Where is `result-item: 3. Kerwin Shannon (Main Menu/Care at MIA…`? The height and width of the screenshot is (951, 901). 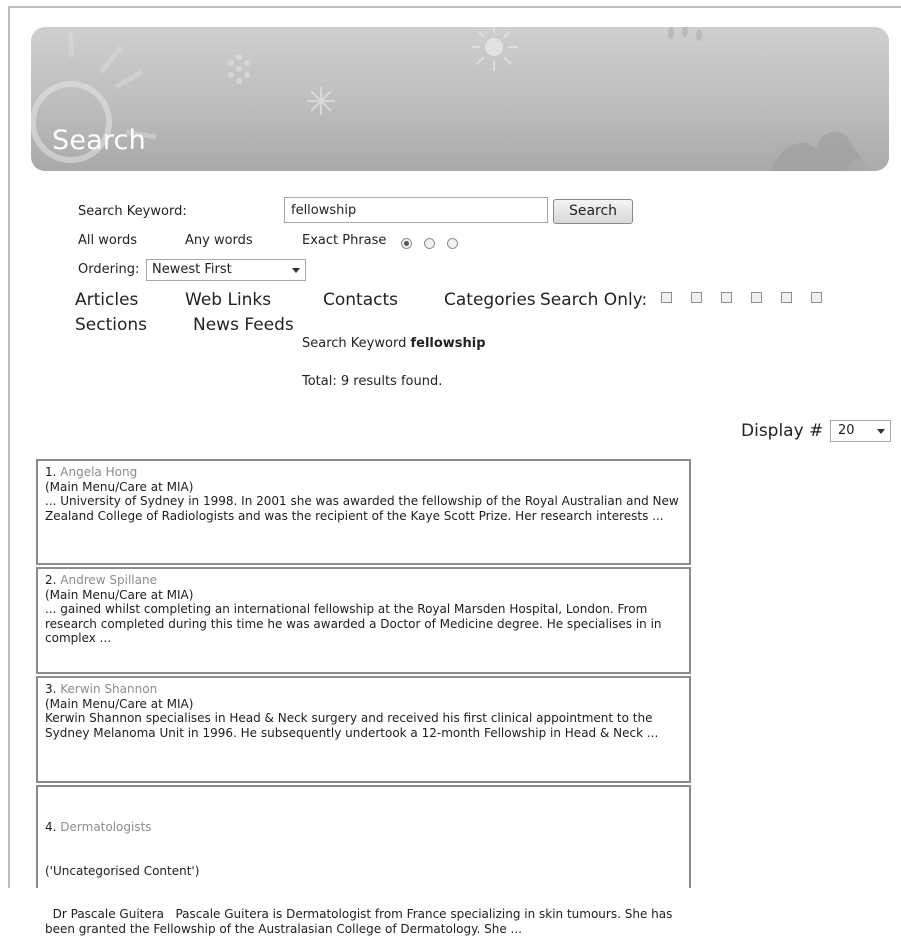 result-item: 3. Kerwin Shannon (Main Menu/Care at MIA… is located at coordinates (363, 729).